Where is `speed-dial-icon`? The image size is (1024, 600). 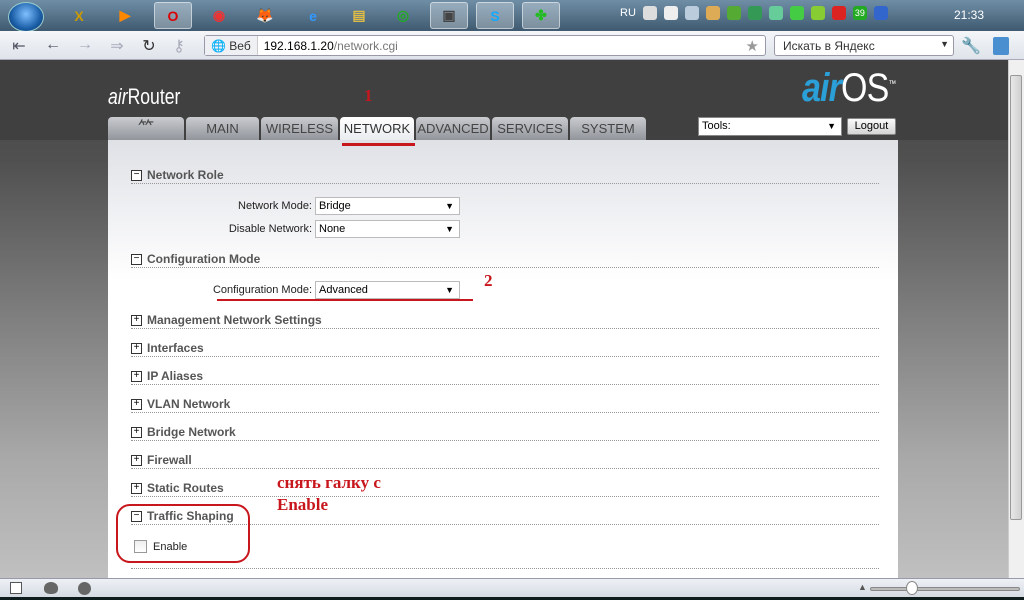 speed-dial-icon is located at coordinates (84, 588).